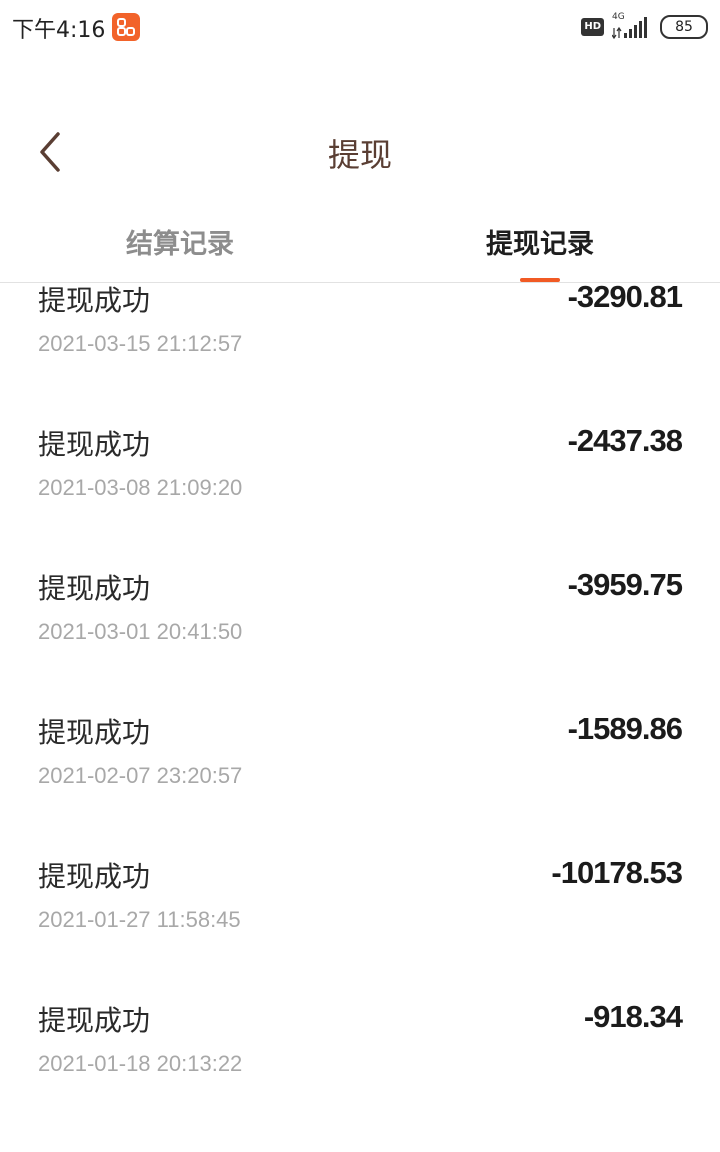 This screenshot has height=1152, width=720. Describe the element at coordinates (360, 1071) in the screenshot. I see `list-item: 提现成功 2021-01-18 20:13:22 -918.34` at that location.